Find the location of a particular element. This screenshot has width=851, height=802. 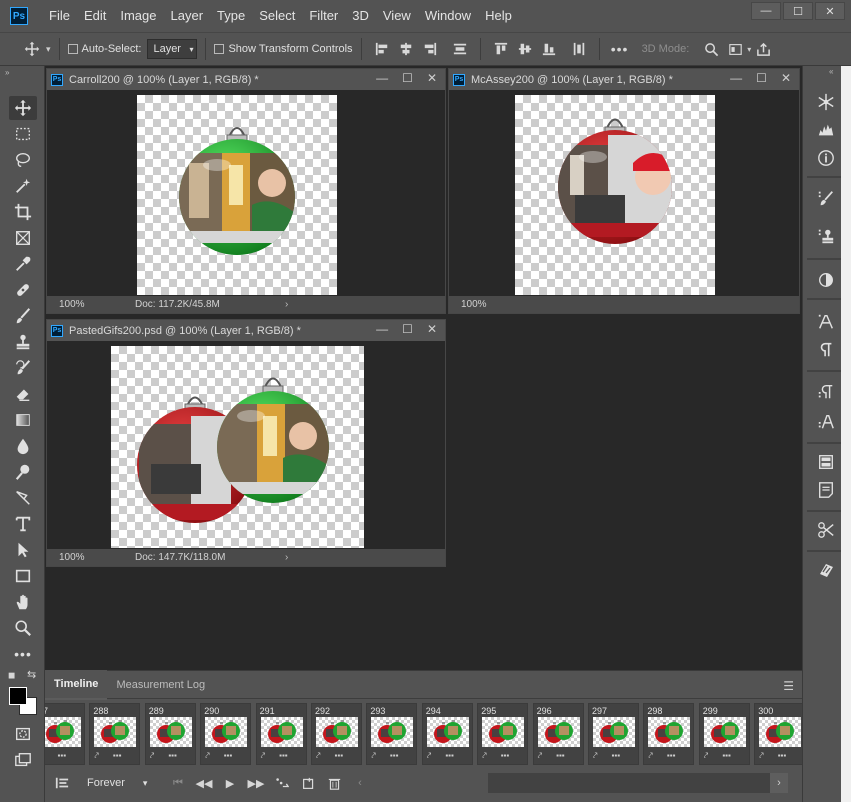

align-left-edges-icon is located at coordinates (382, 49).